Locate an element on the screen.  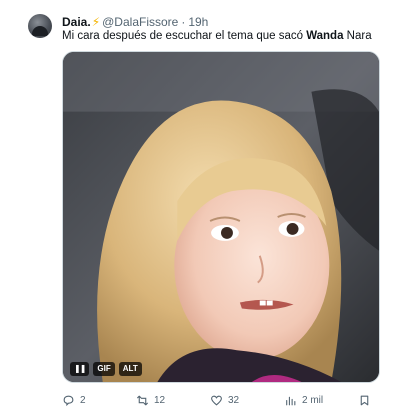
reply-button: 2 is located at coordinates (74, 400).